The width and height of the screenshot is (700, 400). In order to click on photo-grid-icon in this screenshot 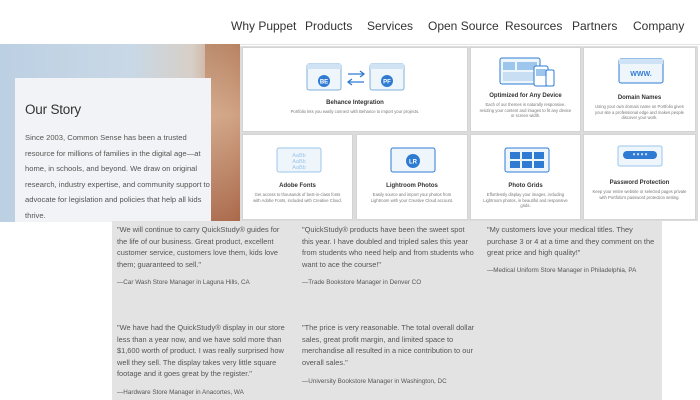, I will do `click(527, 160)`.